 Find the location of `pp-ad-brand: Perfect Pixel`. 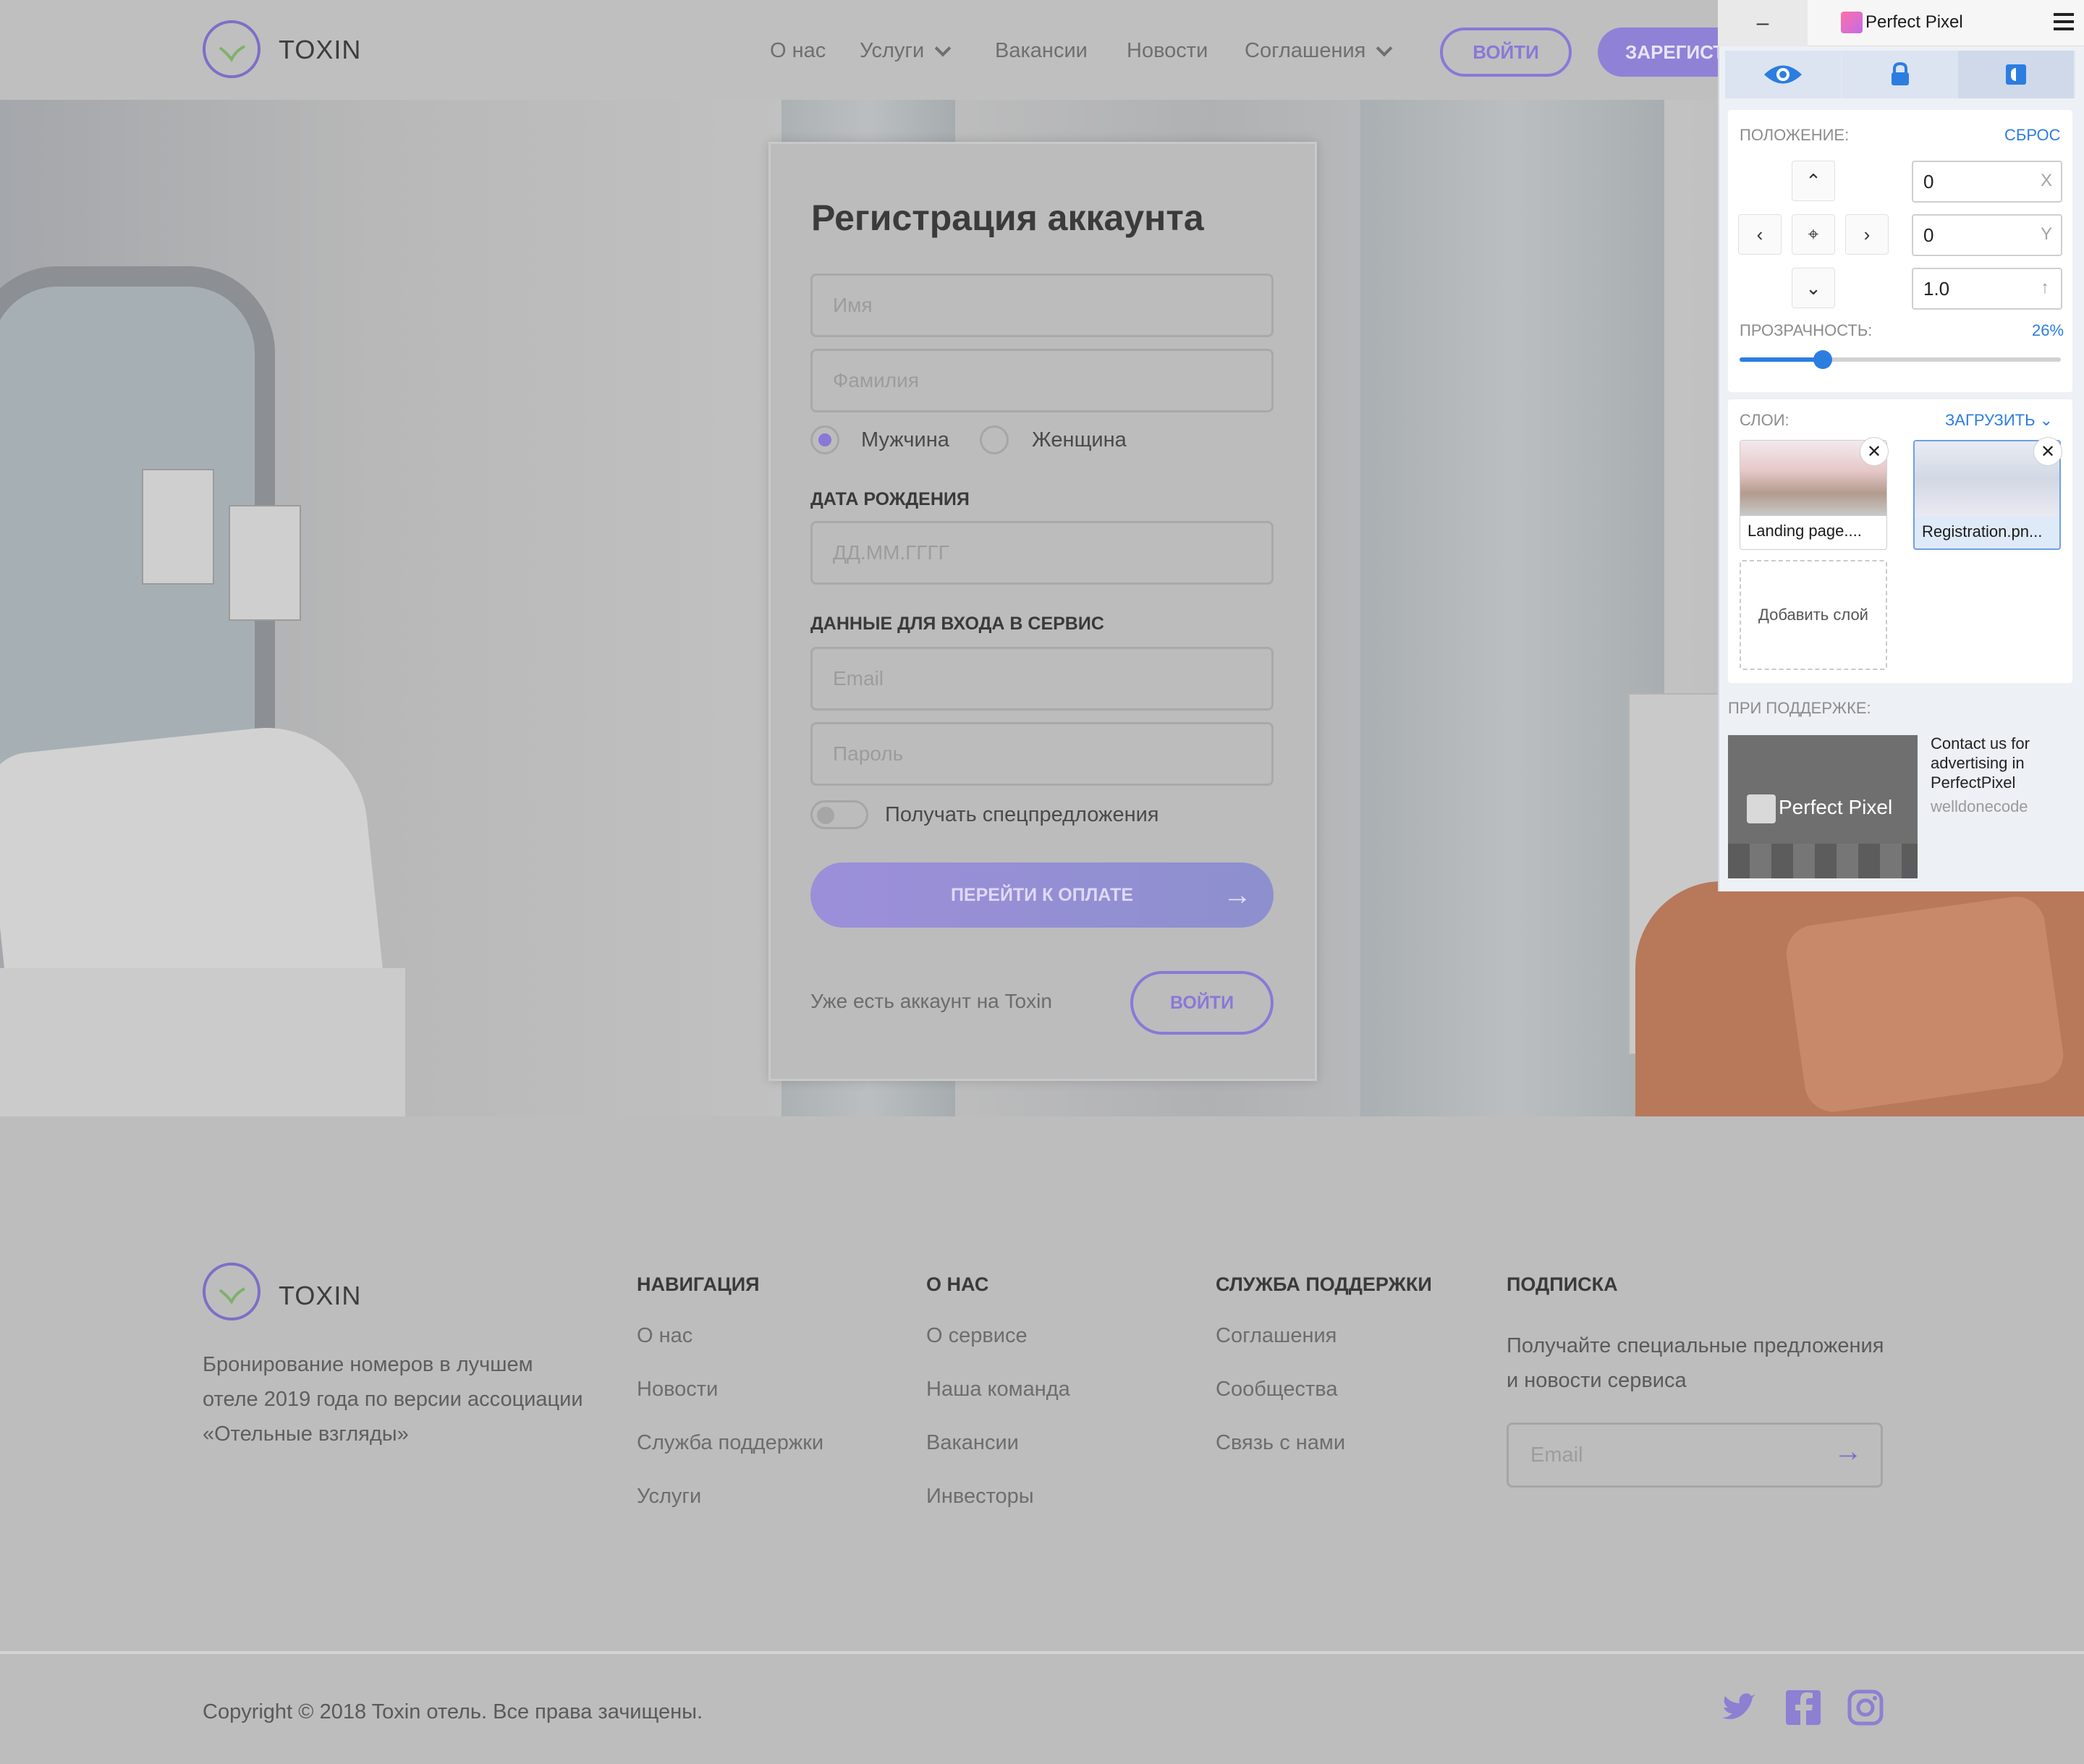

pp-ad-brand: Perfect Pixel is located at coordinates (1836, 807).